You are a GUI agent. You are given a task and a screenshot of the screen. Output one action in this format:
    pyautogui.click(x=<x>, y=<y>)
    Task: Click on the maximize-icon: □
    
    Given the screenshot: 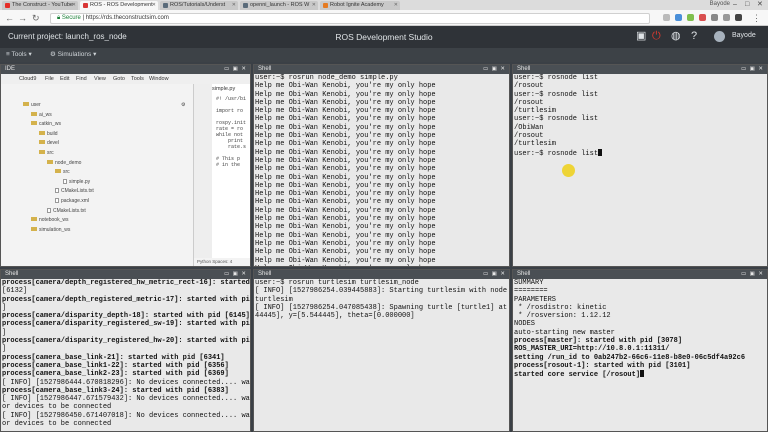 What is the action you would take?
    pyautogui.click(x=747, y=4)
    